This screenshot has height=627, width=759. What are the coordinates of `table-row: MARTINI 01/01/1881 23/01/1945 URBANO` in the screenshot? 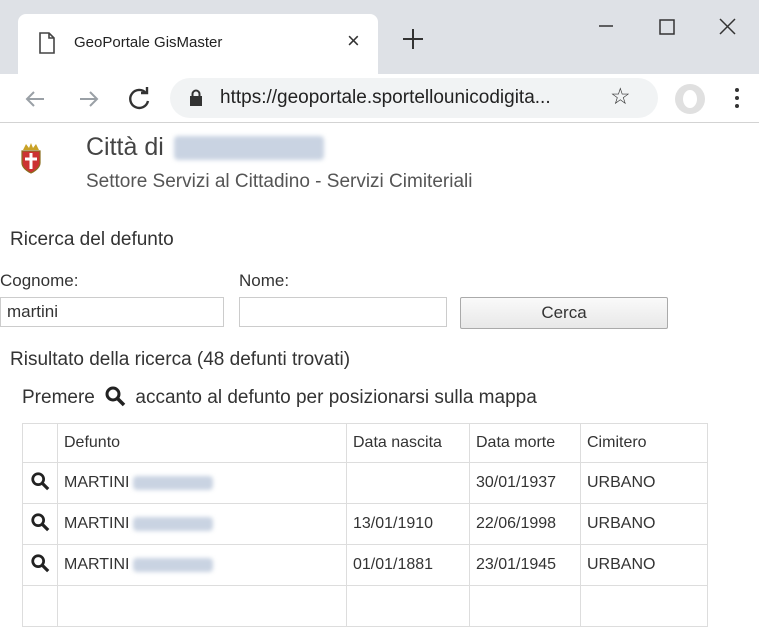 It's located at (365, 565).